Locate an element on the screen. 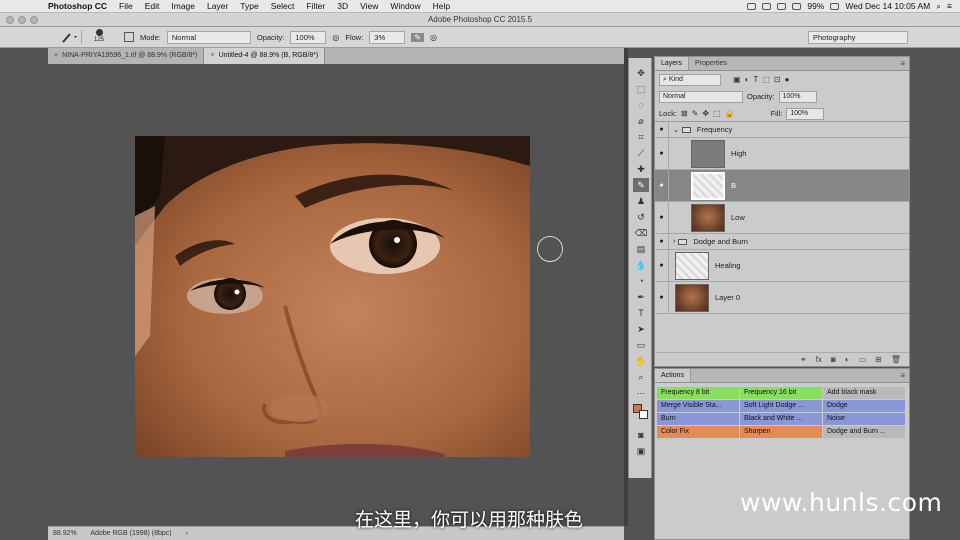 Image resolution: width=960 pixels, height=540 pixels. tab-properties: Properties is located at coordinates (711, 63).